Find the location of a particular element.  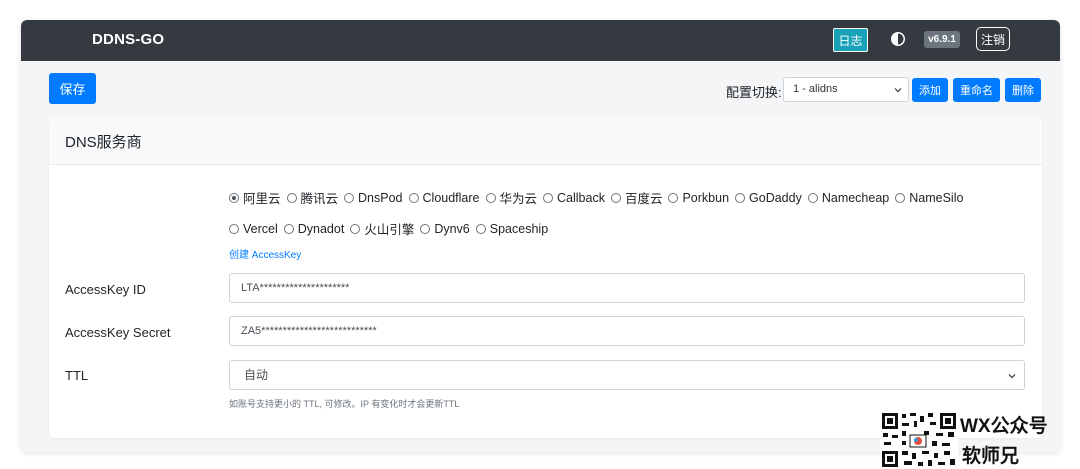

provider-radio-dnspod: DnsPod is located at coordinates (373, 197).